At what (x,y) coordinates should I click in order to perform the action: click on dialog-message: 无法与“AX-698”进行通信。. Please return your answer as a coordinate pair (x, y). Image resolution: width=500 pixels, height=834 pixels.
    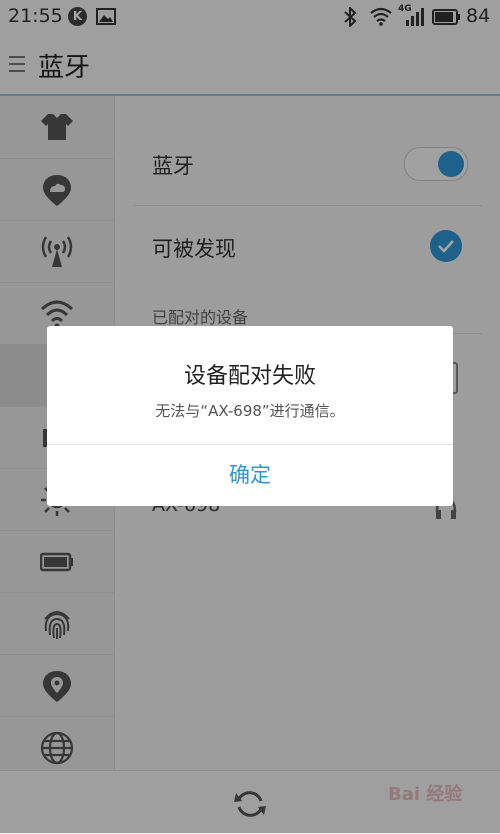
    Looking at the image, I should click on (250, 411).